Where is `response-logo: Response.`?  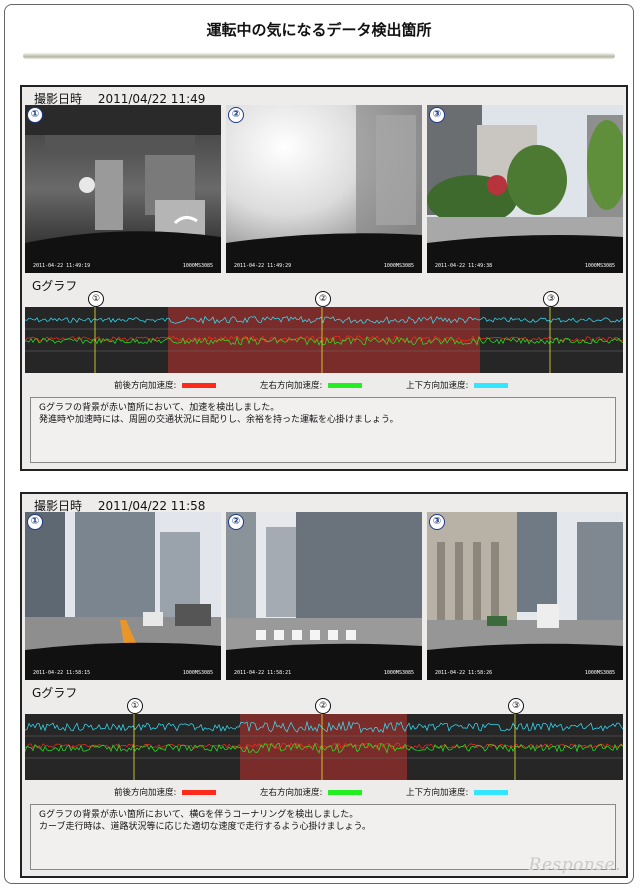 response-logo: Response. is located at coordinates (574, 865).